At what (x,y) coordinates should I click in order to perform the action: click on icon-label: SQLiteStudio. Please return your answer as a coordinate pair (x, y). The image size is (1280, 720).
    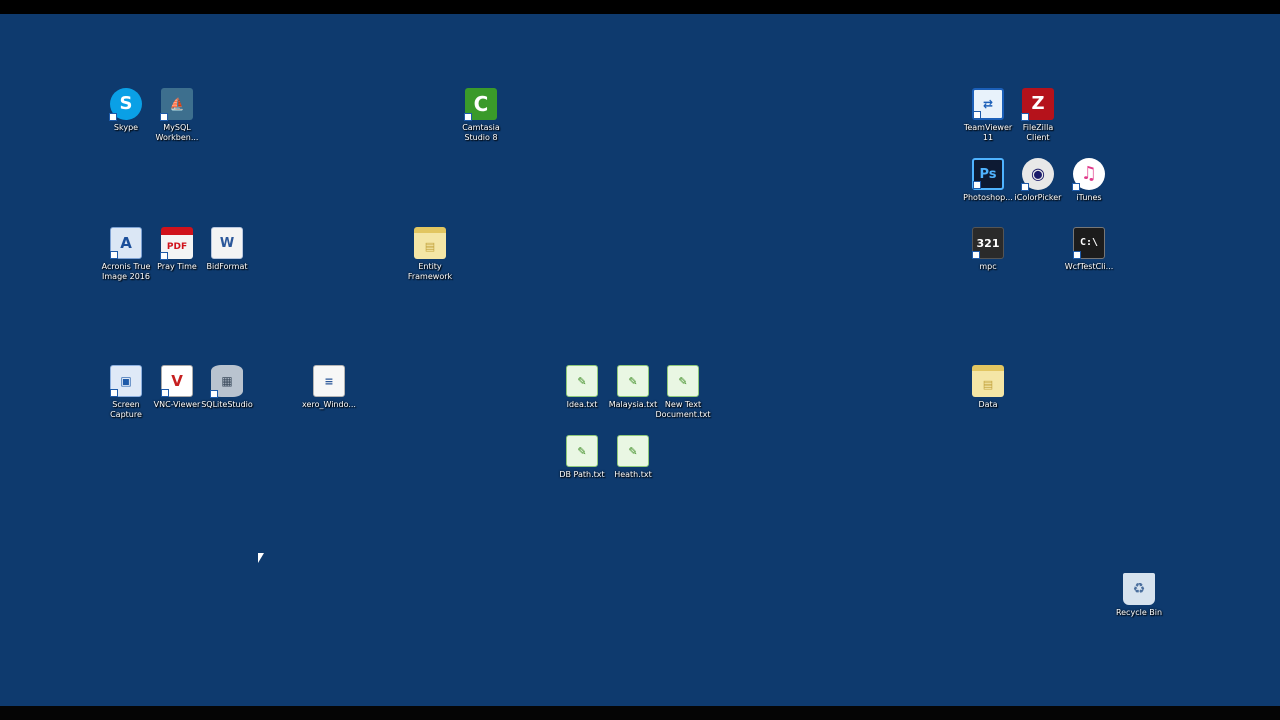
    Looking at the image, I should click on (227, 404).